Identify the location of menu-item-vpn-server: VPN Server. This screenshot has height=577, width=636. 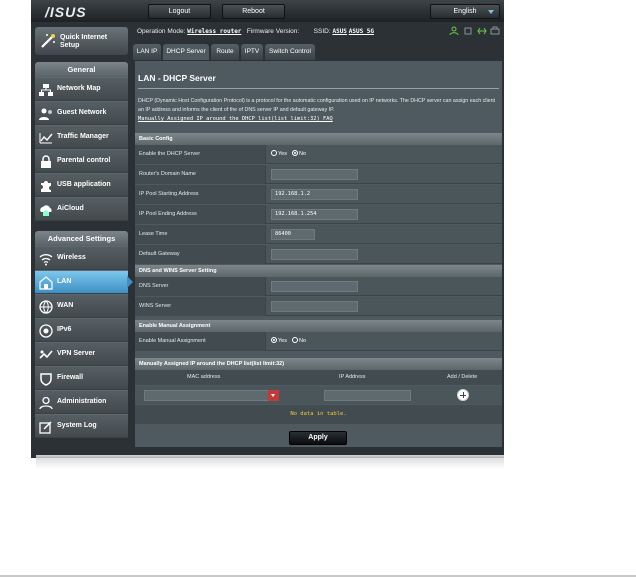
(81, 354).